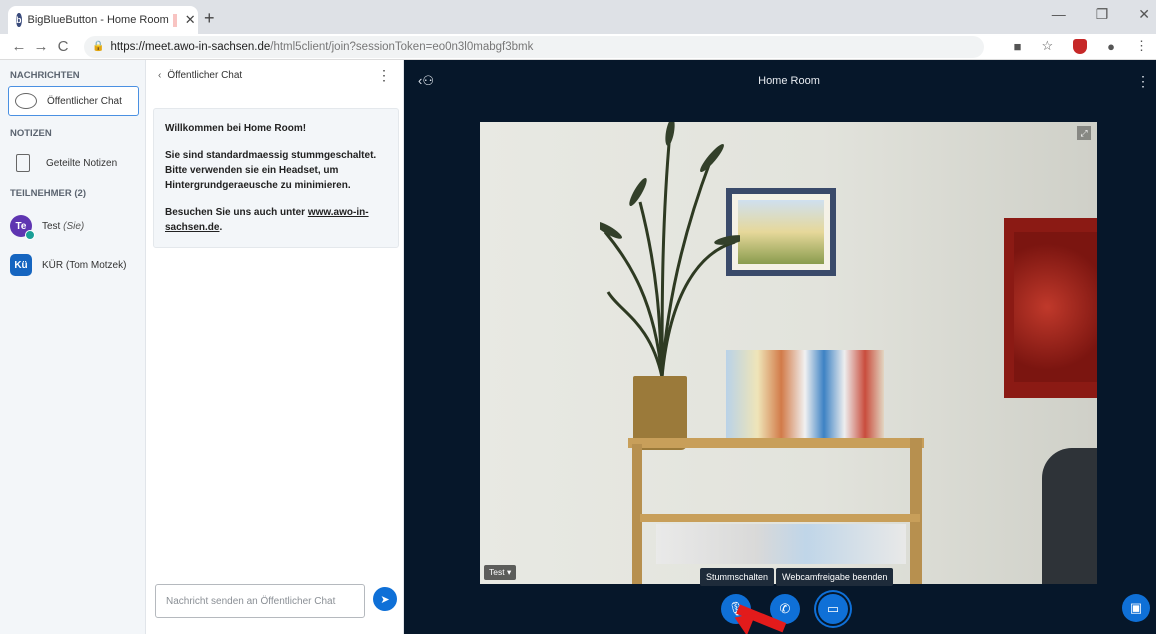  I want to click on options-menu-icon: ⋮, so click(1143, 81).